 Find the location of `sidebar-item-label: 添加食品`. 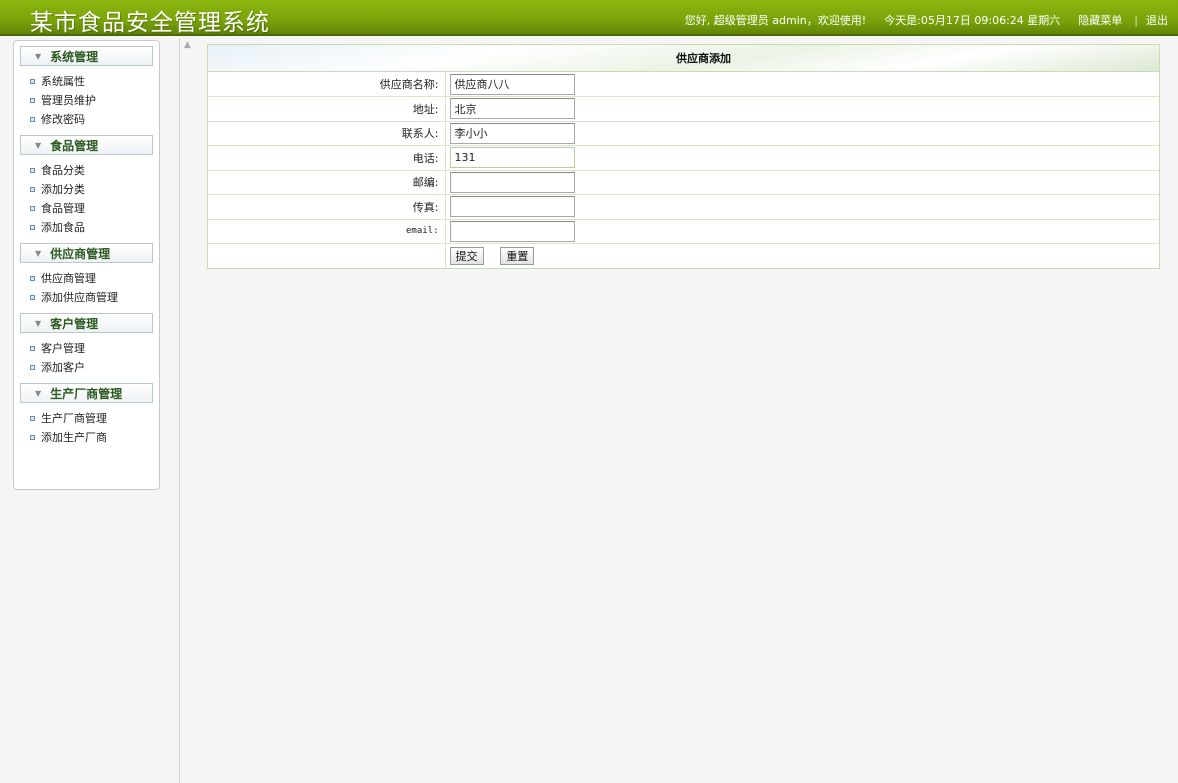

sidebar-item-label: 添加食品 is located at coordinates (63, 227).